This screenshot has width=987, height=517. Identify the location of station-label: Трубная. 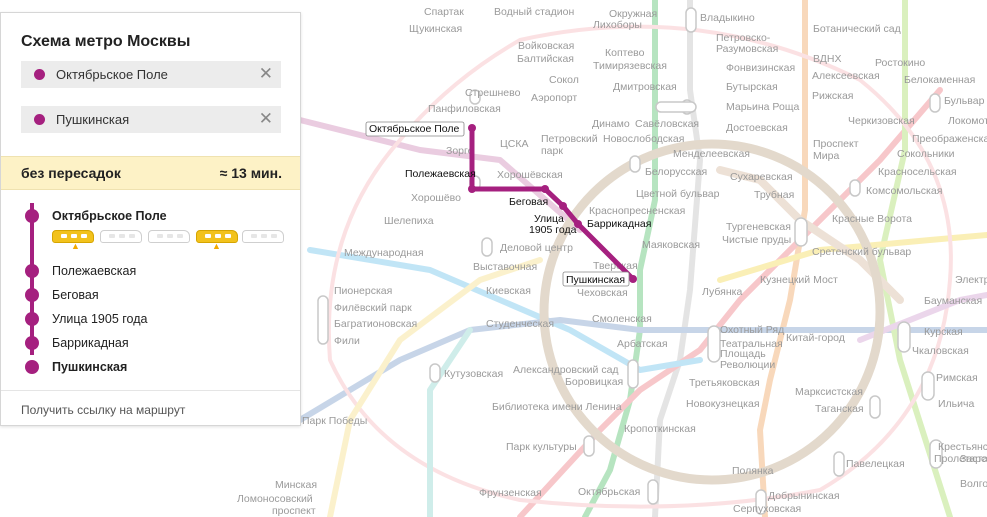
(774, 195).